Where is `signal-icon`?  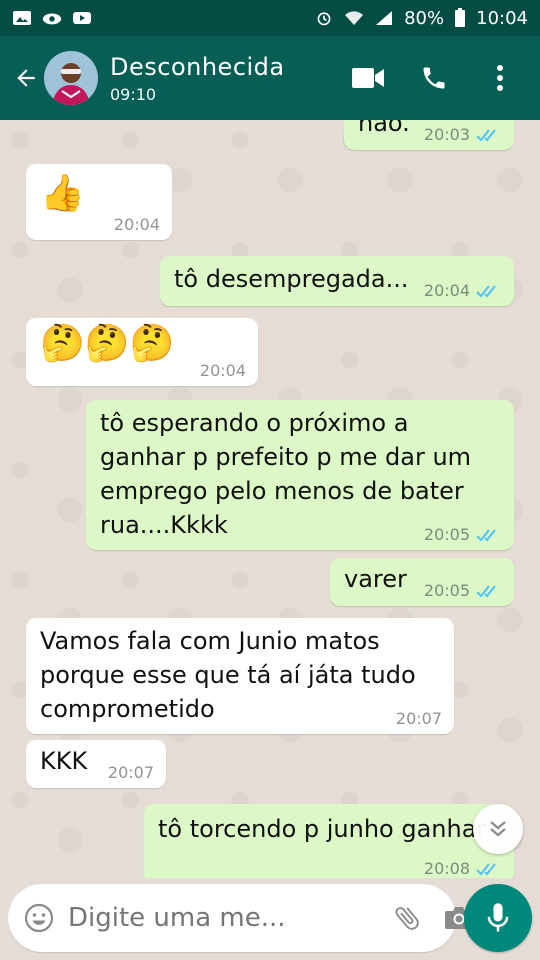
signal-icon is located at coordinates (384, 18).